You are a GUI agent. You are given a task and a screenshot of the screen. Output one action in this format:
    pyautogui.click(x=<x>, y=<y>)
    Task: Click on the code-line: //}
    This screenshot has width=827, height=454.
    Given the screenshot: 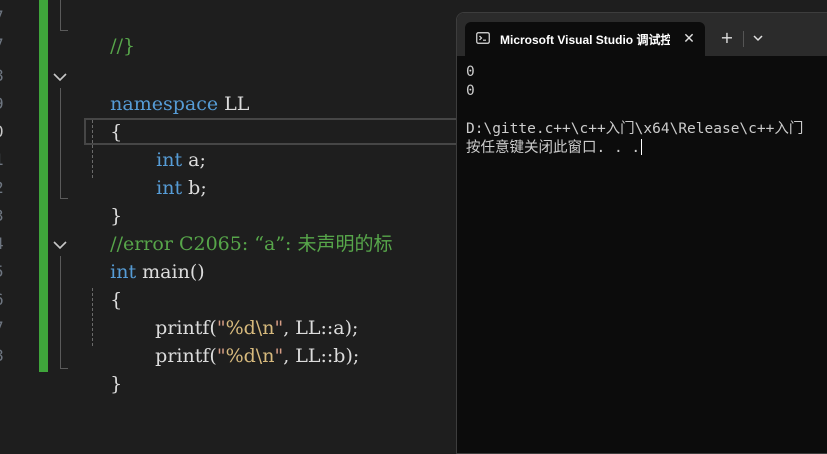 What is the action you would take?
    pyautogui.click(x=110, y=30)
    